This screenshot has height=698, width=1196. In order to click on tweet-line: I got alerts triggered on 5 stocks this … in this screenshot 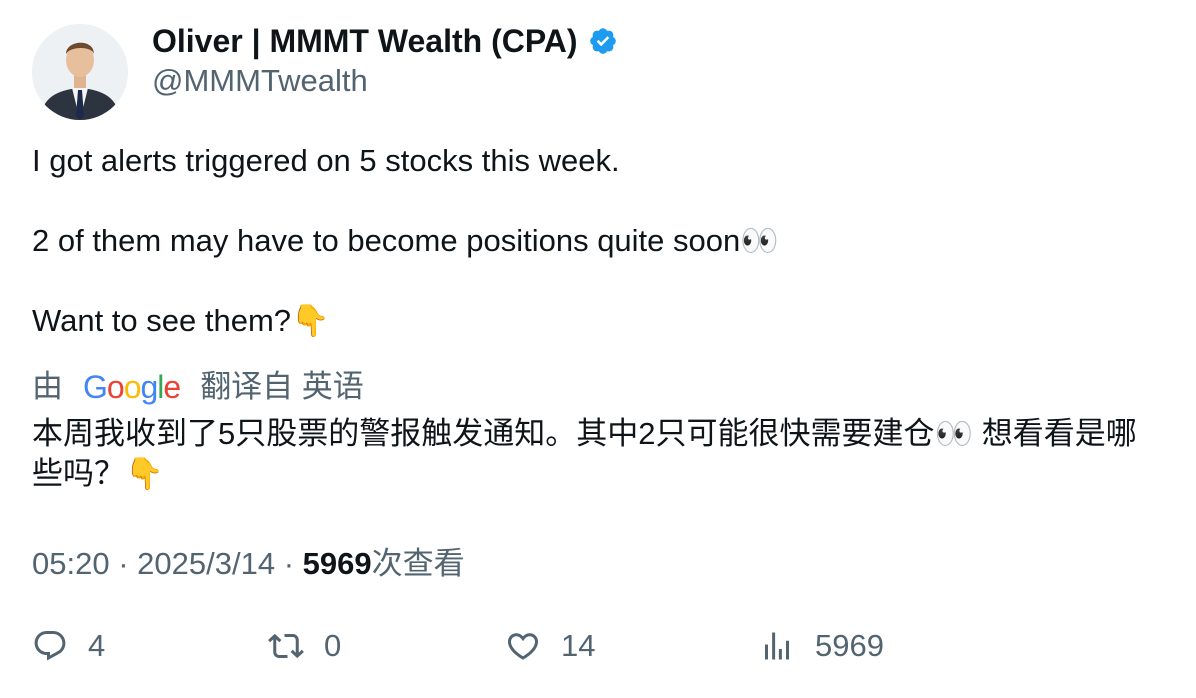, I will do `click(326, 160)`.